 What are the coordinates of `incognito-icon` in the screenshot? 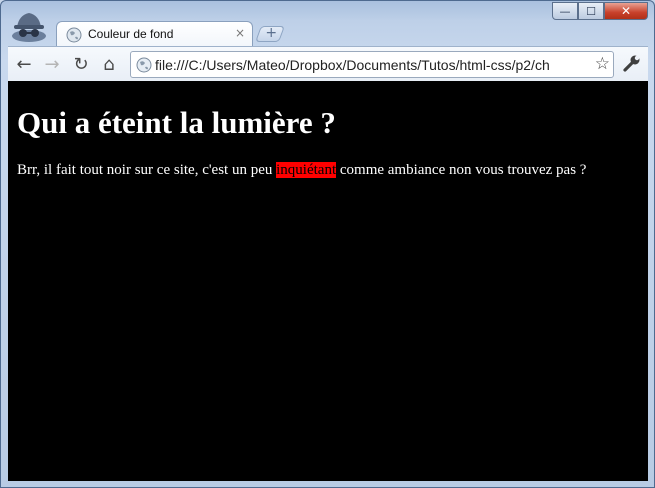 It's located at (29, 27).